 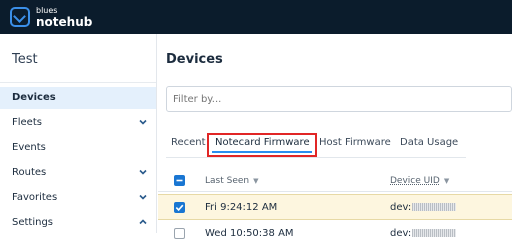 What do you see at coordinates (78, 82) in the screenshot?
I see `sidebar-divider` at bounding box center [78, 82].